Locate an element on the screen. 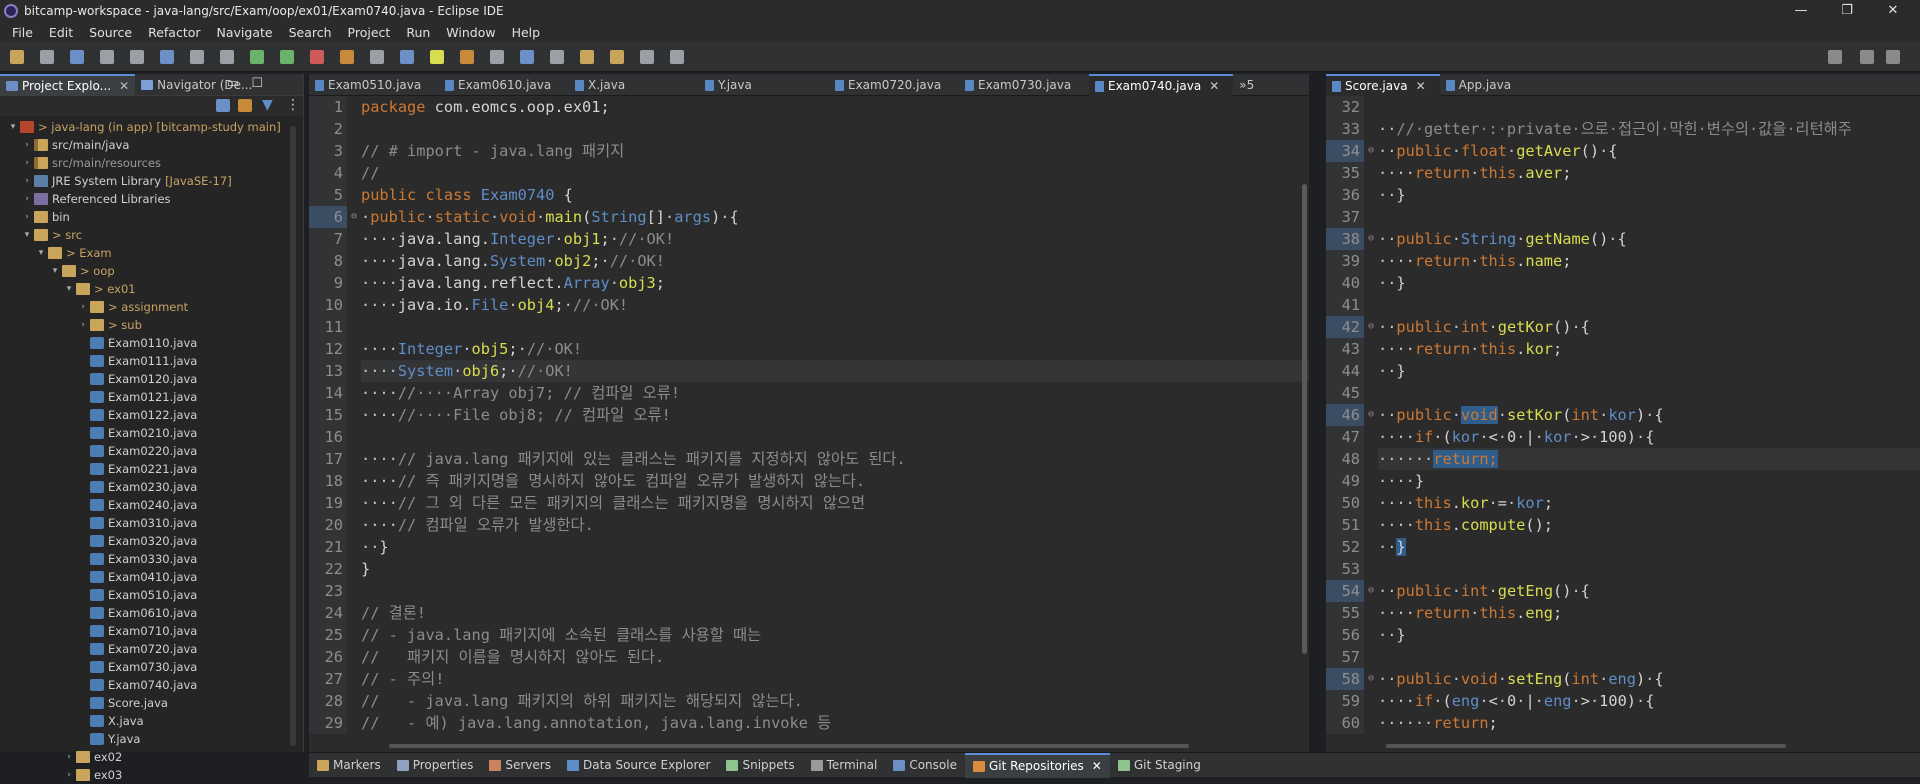 The image size is (1920, 784). tree-item: Exam0720.java is located at coordinates (150, 649).